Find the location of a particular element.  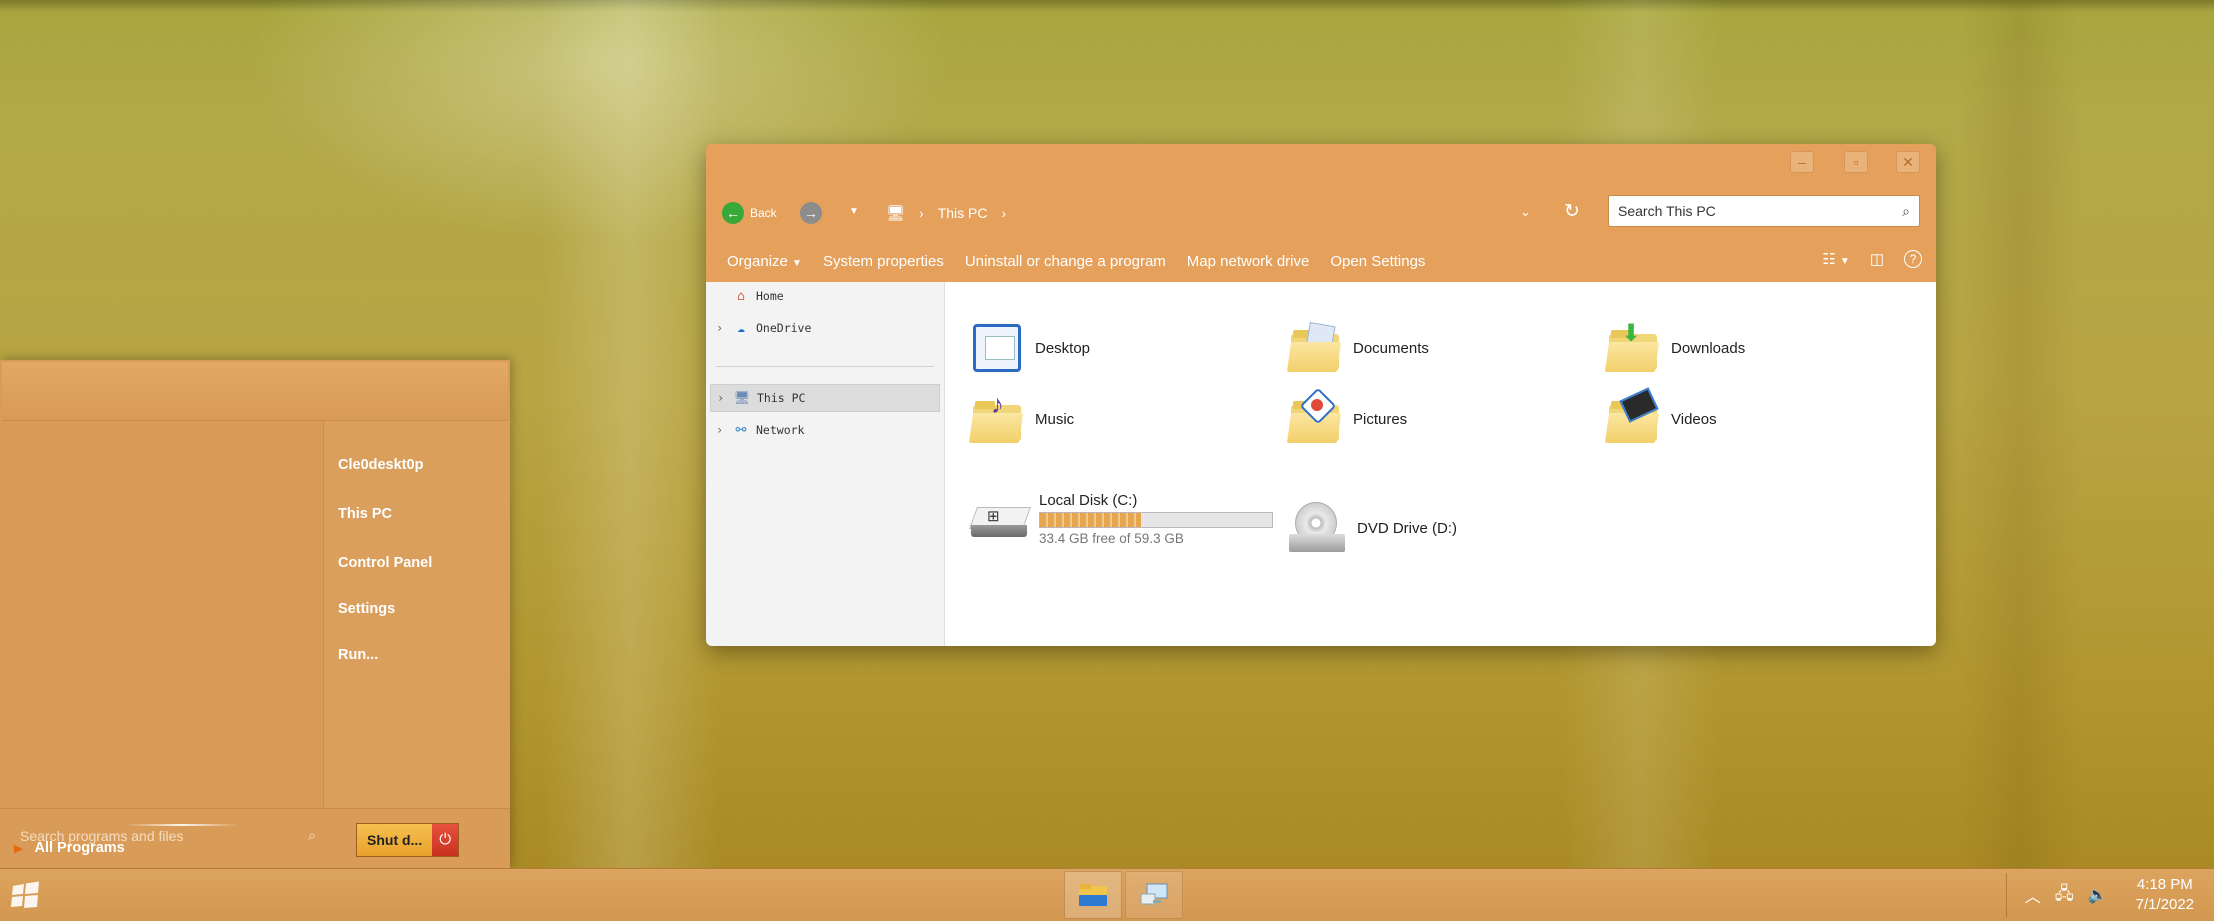

taskbar-file-explorer is located at coordinates (1093, 895).